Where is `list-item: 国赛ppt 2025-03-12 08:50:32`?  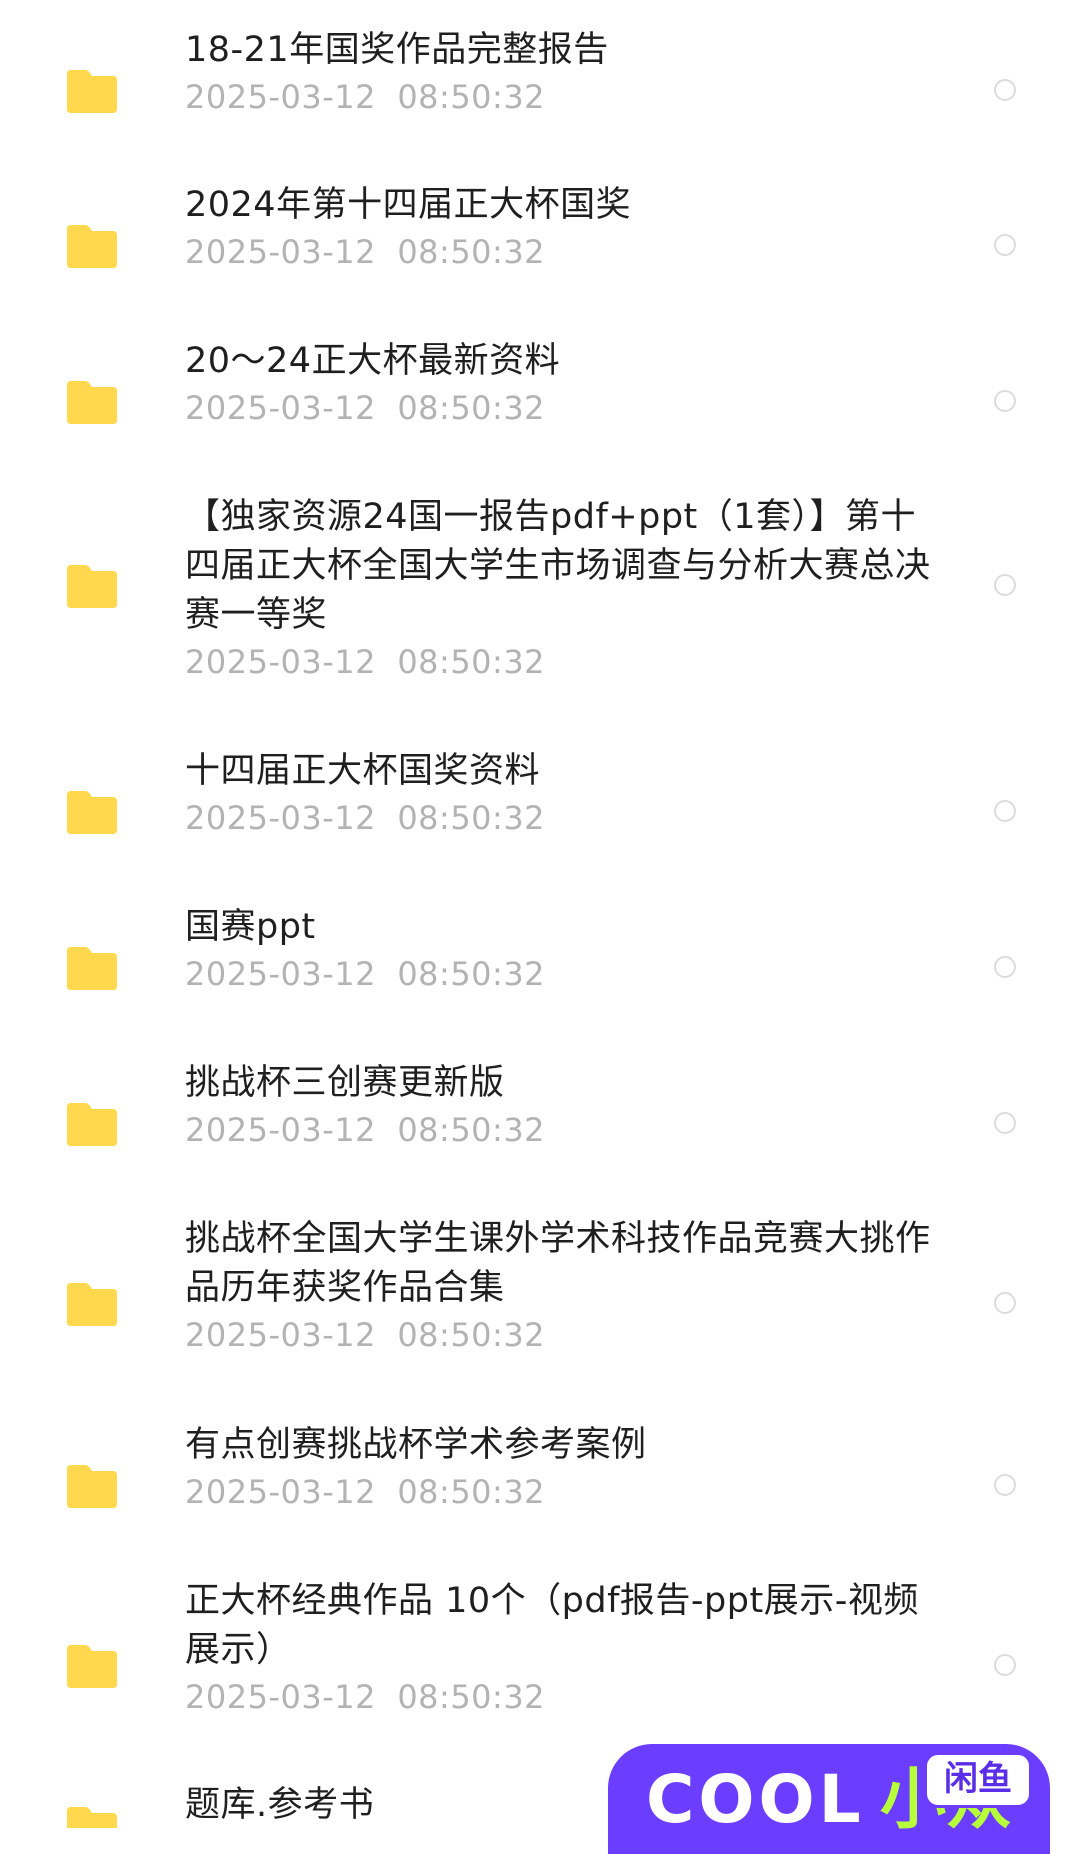
list-item: 国赛ppt 2025-03-12 08:50:32 is located at coordinates (539, 967).